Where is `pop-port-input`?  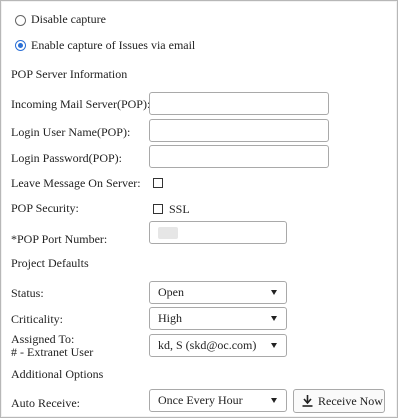
pop-port-input is located at coordinates (218, 232).